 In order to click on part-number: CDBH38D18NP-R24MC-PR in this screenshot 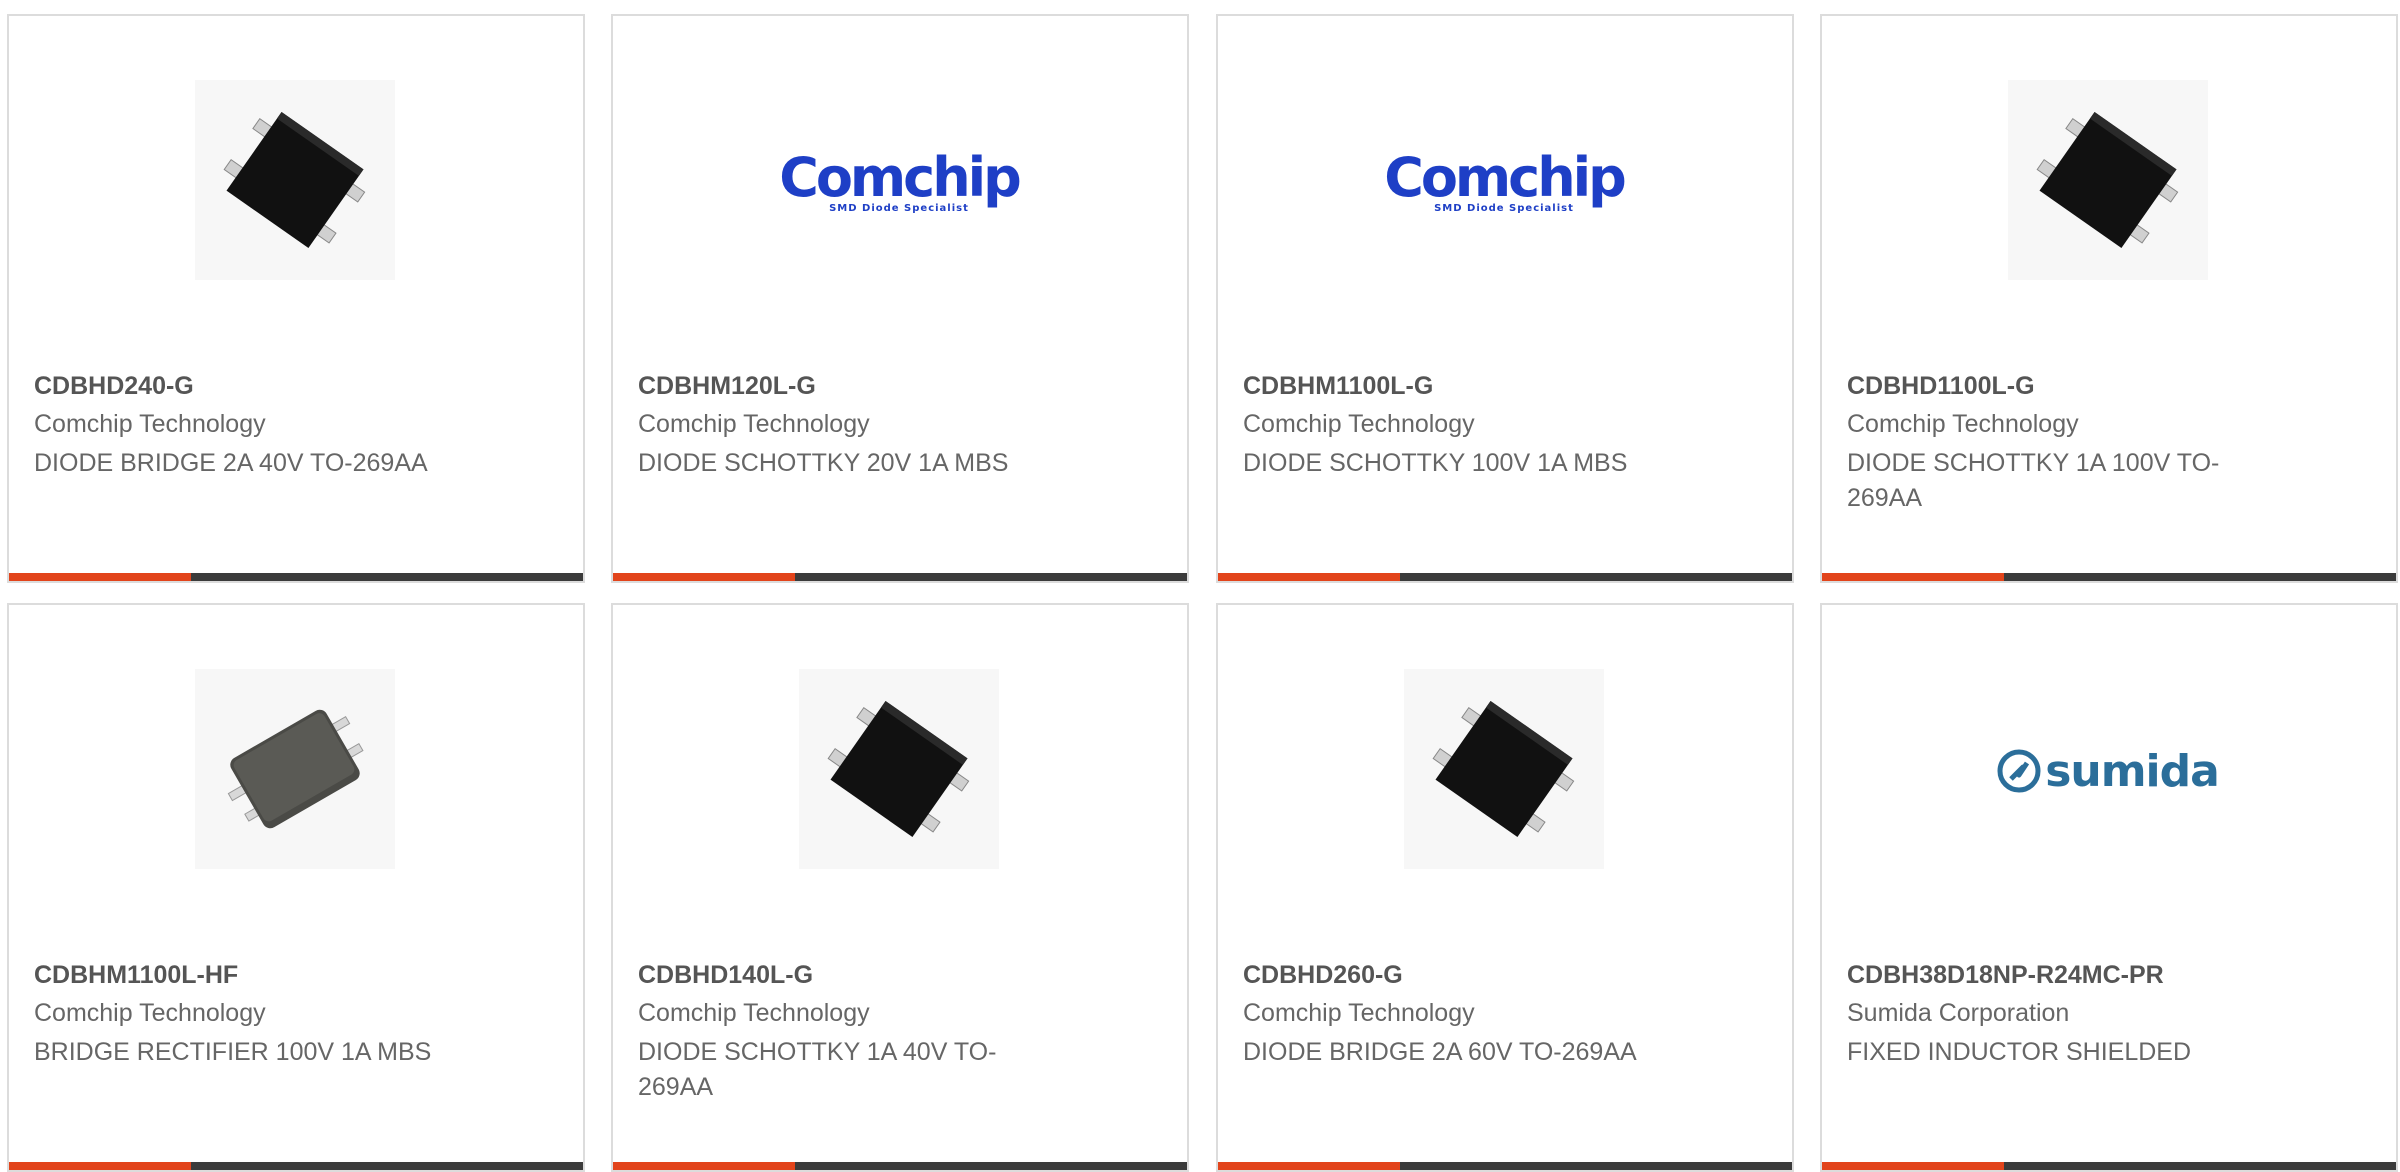, I will do `click(2005, 975)`.